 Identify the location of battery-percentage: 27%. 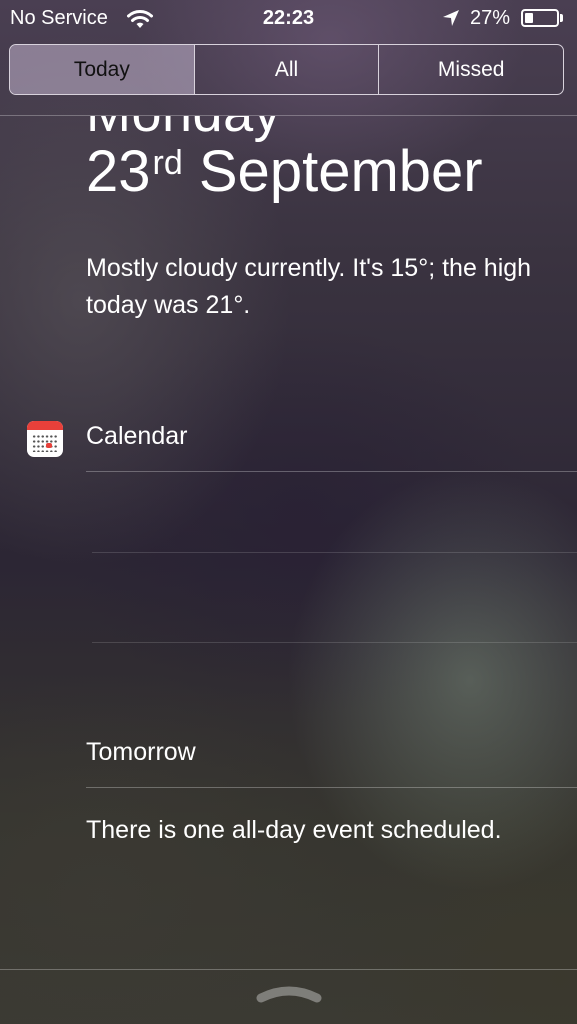
(490, 18).